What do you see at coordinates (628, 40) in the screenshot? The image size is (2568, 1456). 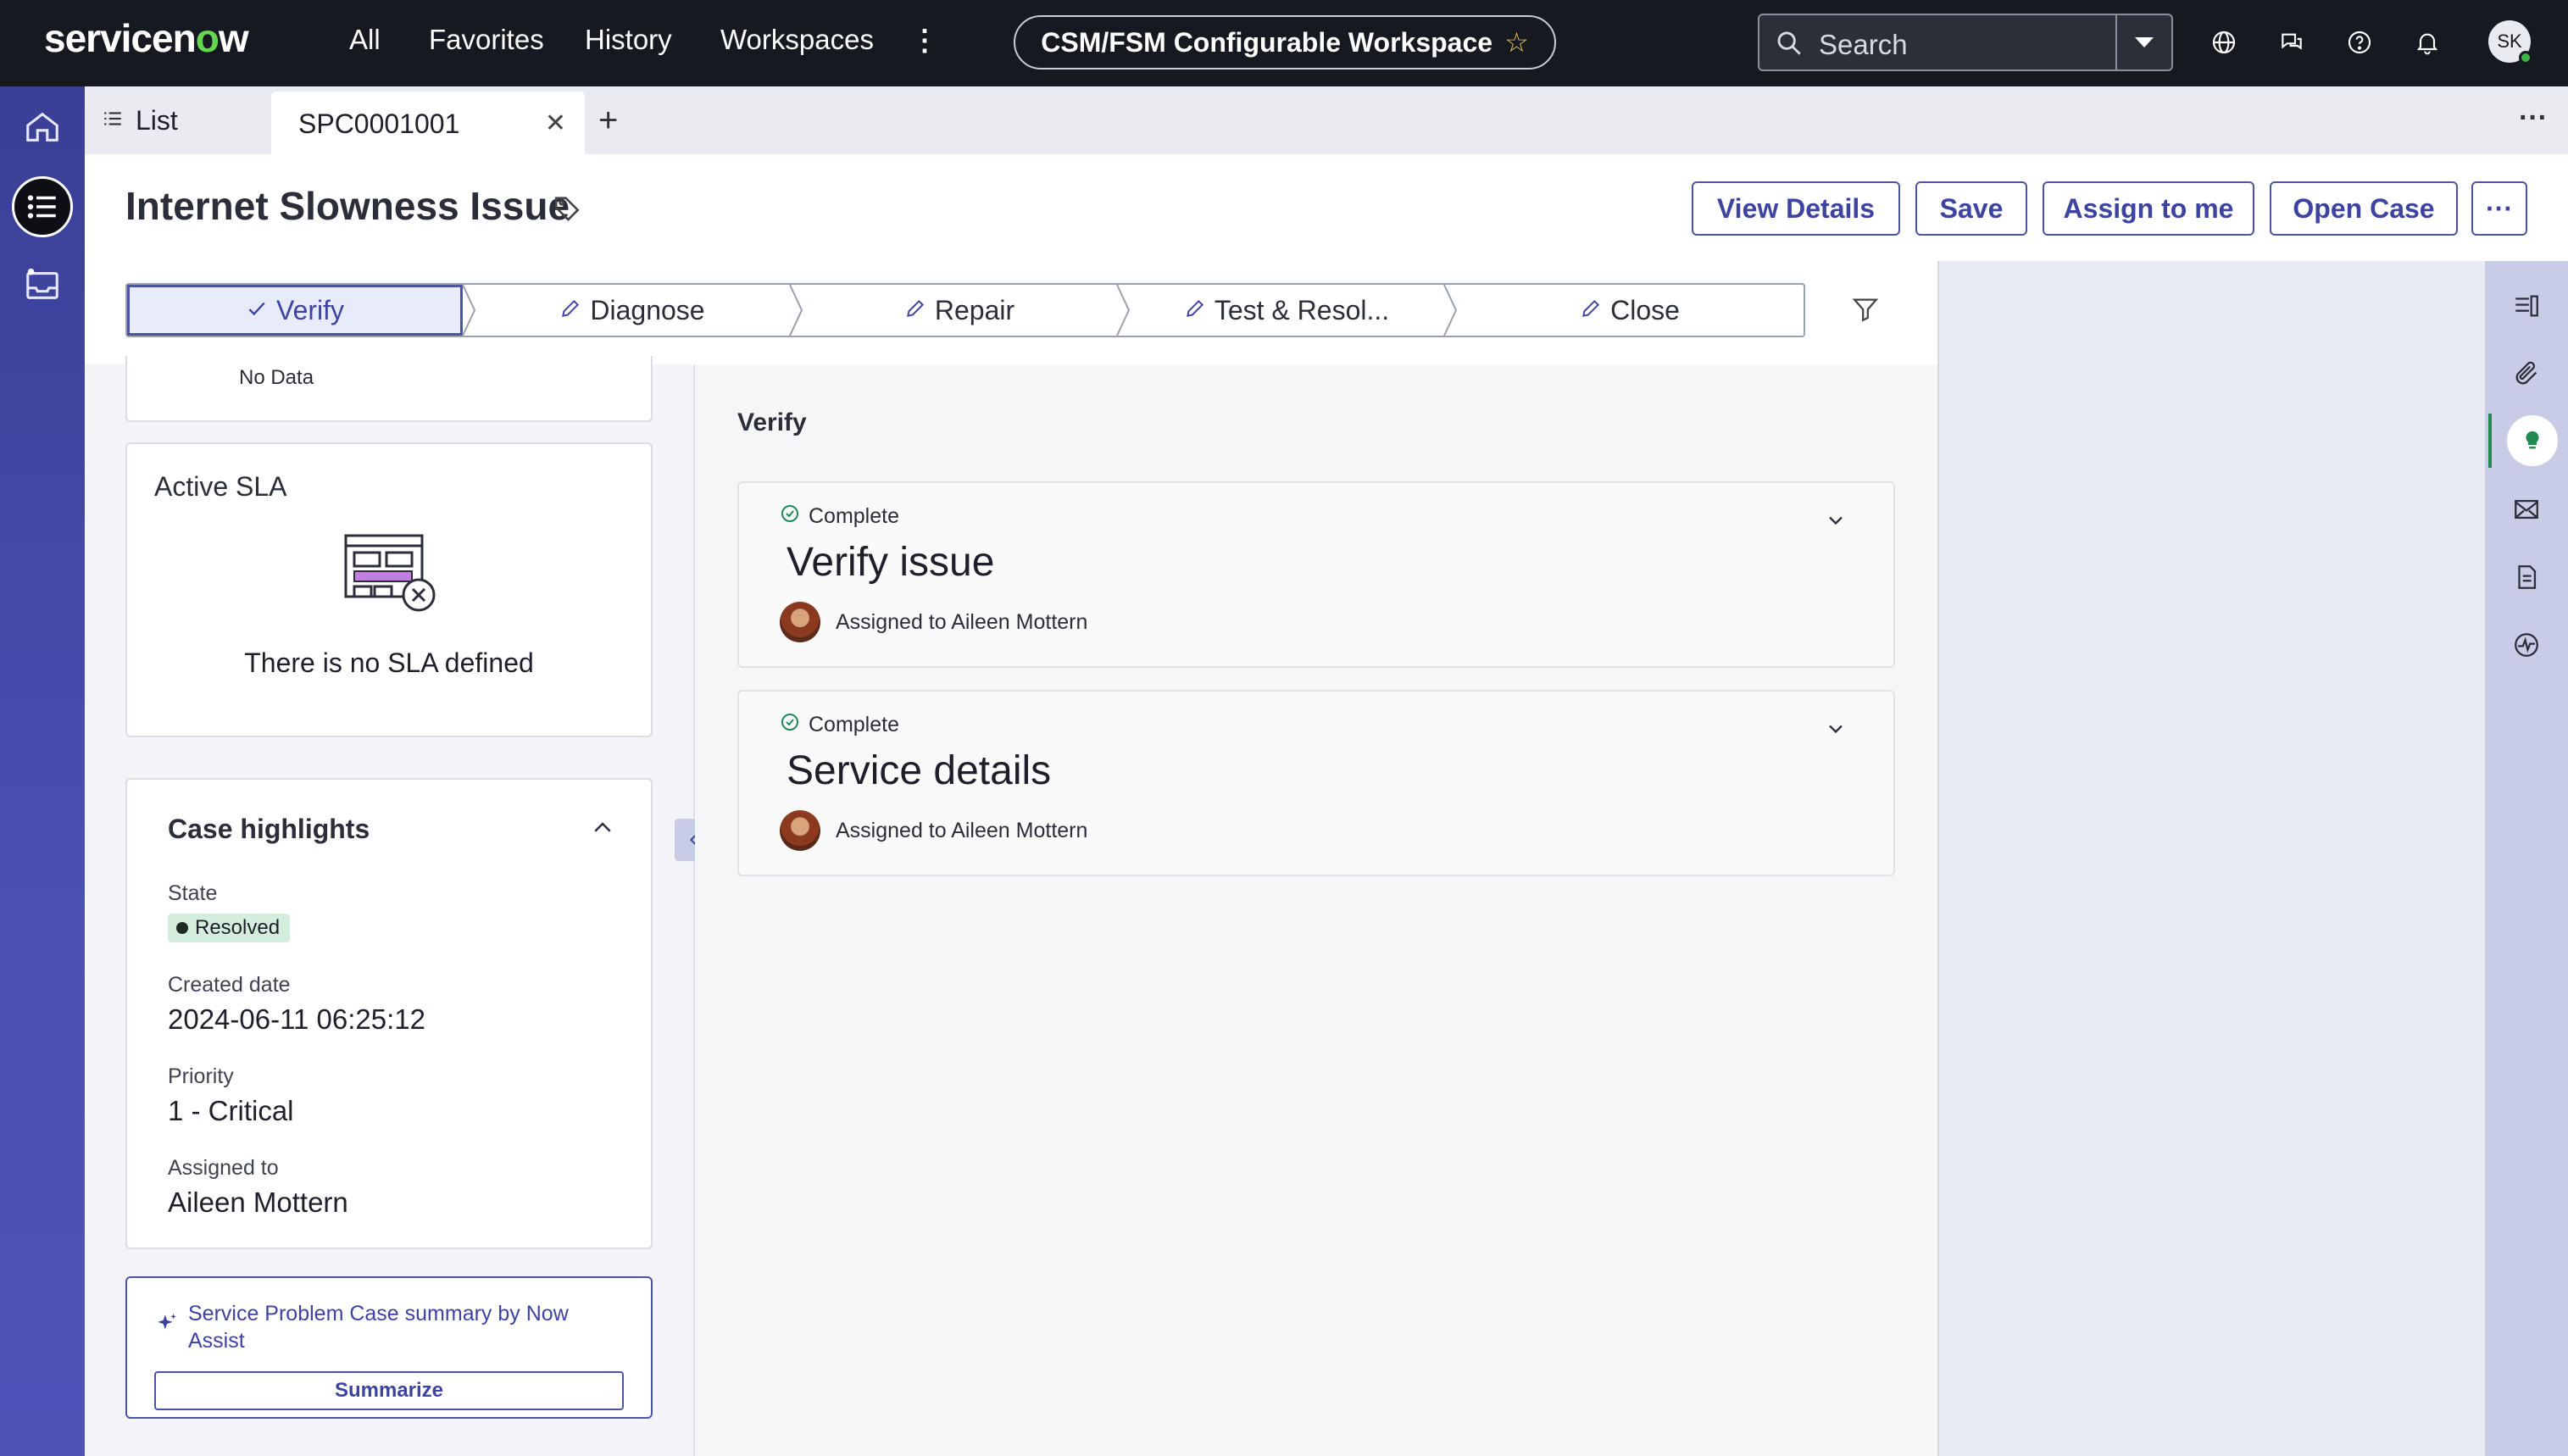 I see `nav-history: History` at bounding box center [628, 40].